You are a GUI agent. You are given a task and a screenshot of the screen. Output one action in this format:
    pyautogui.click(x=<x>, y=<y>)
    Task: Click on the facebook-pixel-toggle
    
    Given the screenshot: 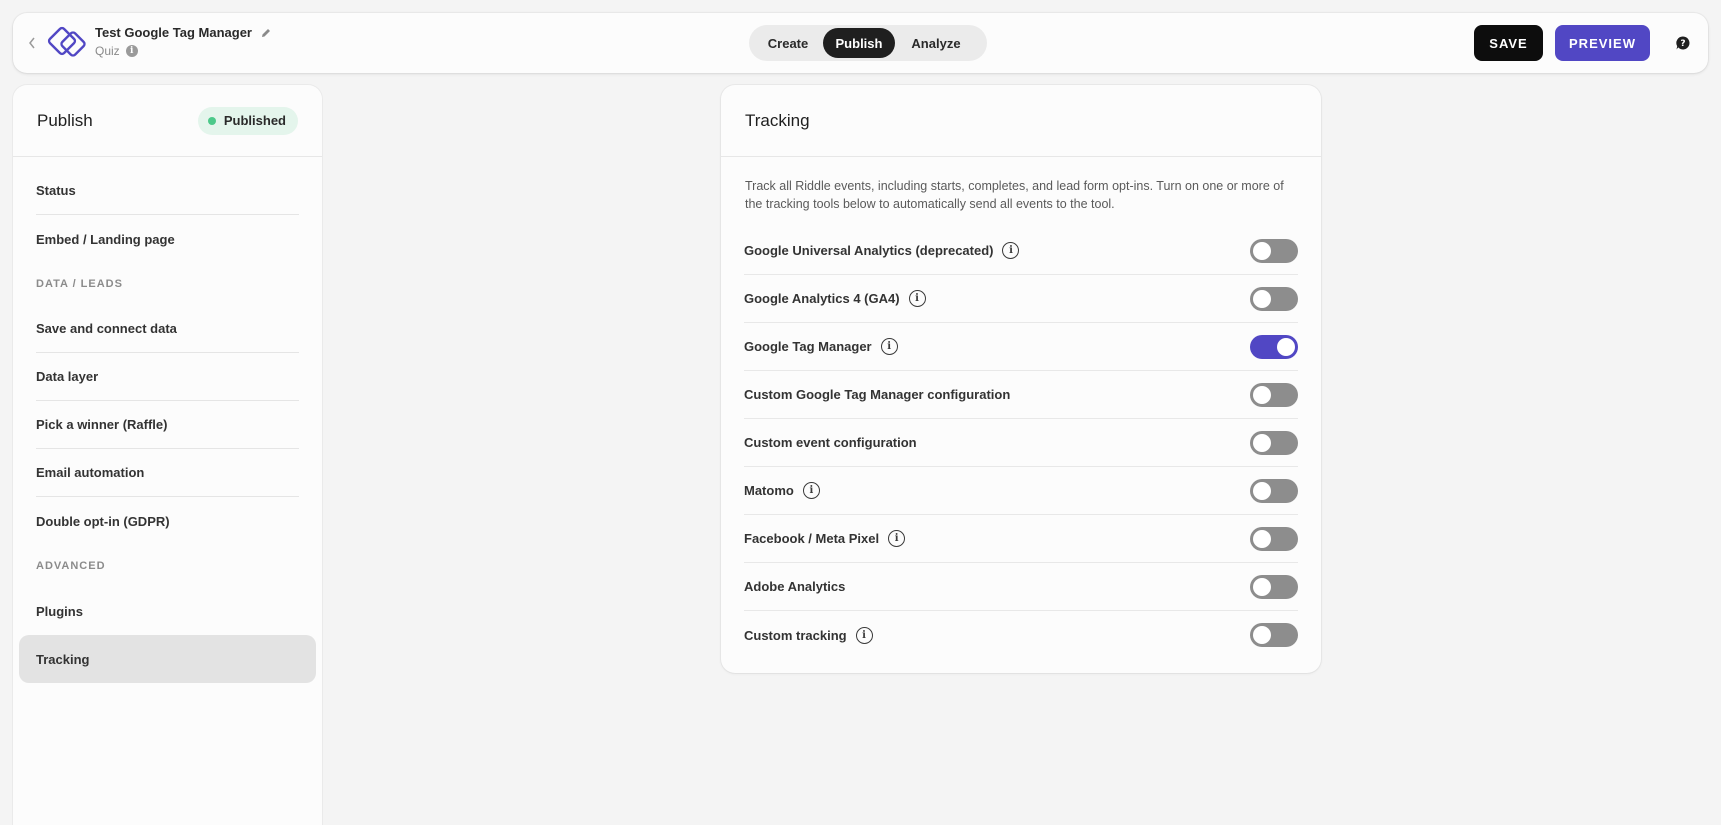 What is the action you would take?
    pyautogui.click(x=1274, y=538)
    